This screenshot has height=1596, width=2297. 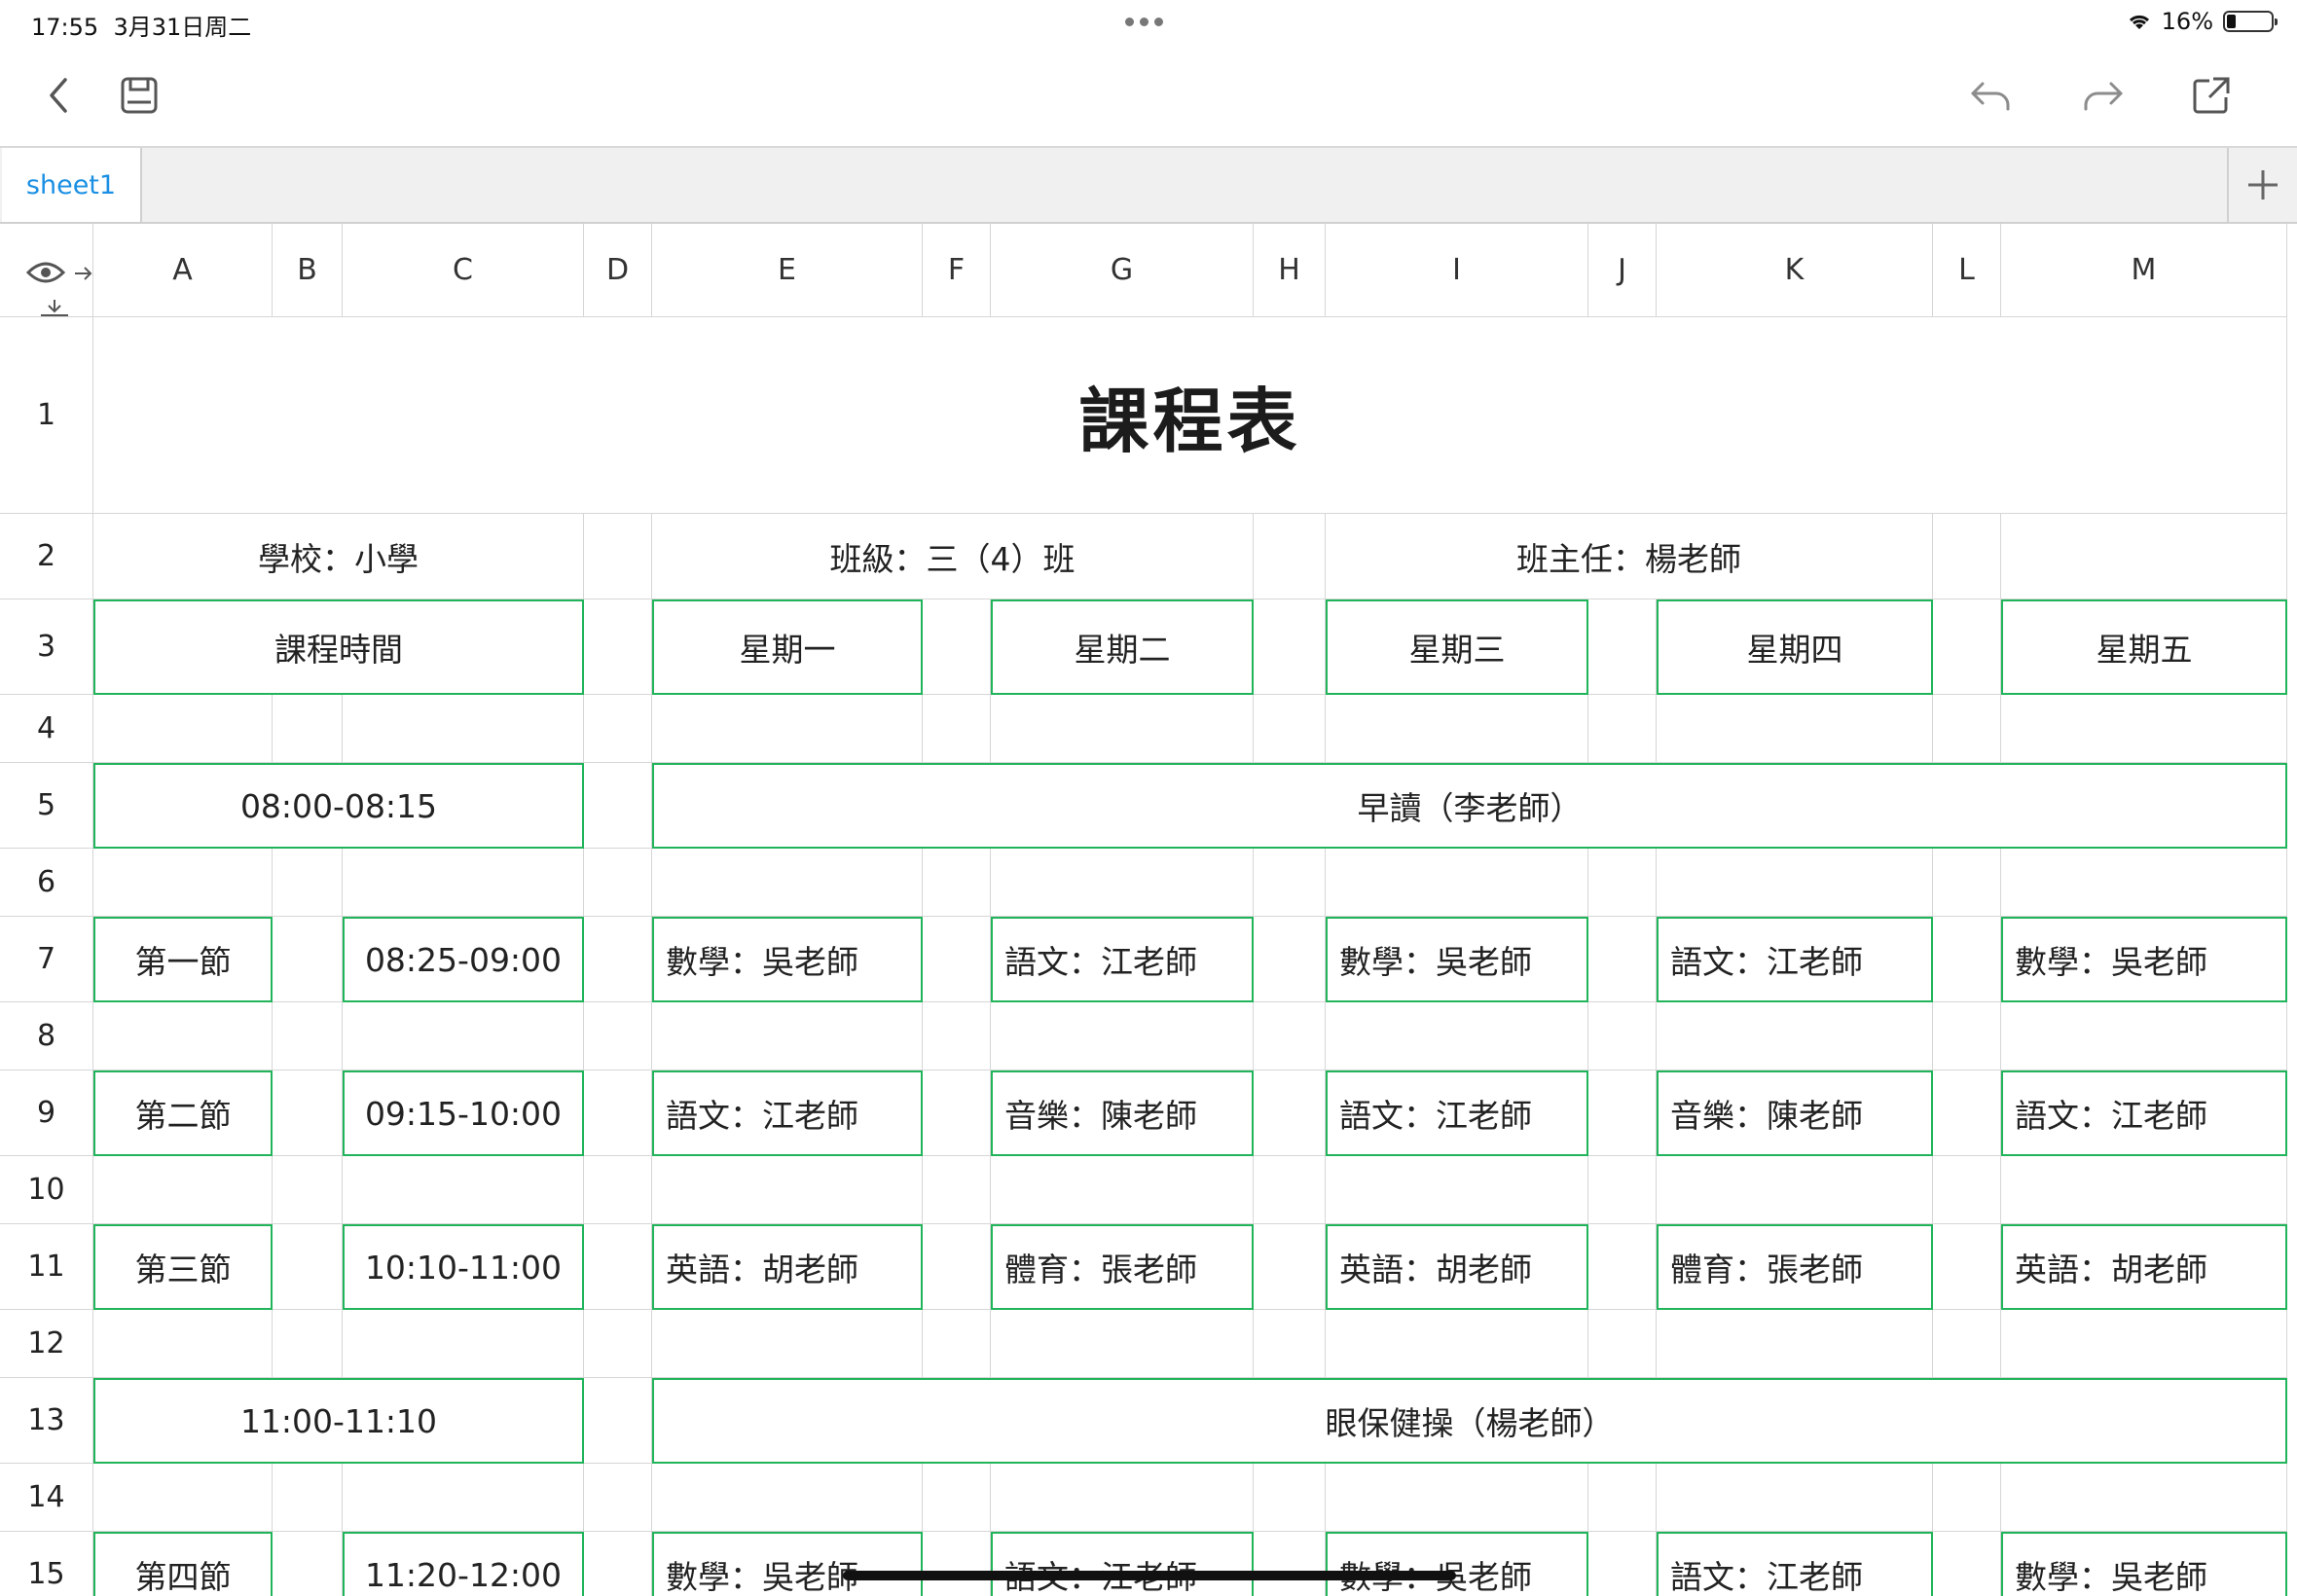 I want to click on head-teacher-cell: 班主任：楊老師, so click(x=1629, y=556).